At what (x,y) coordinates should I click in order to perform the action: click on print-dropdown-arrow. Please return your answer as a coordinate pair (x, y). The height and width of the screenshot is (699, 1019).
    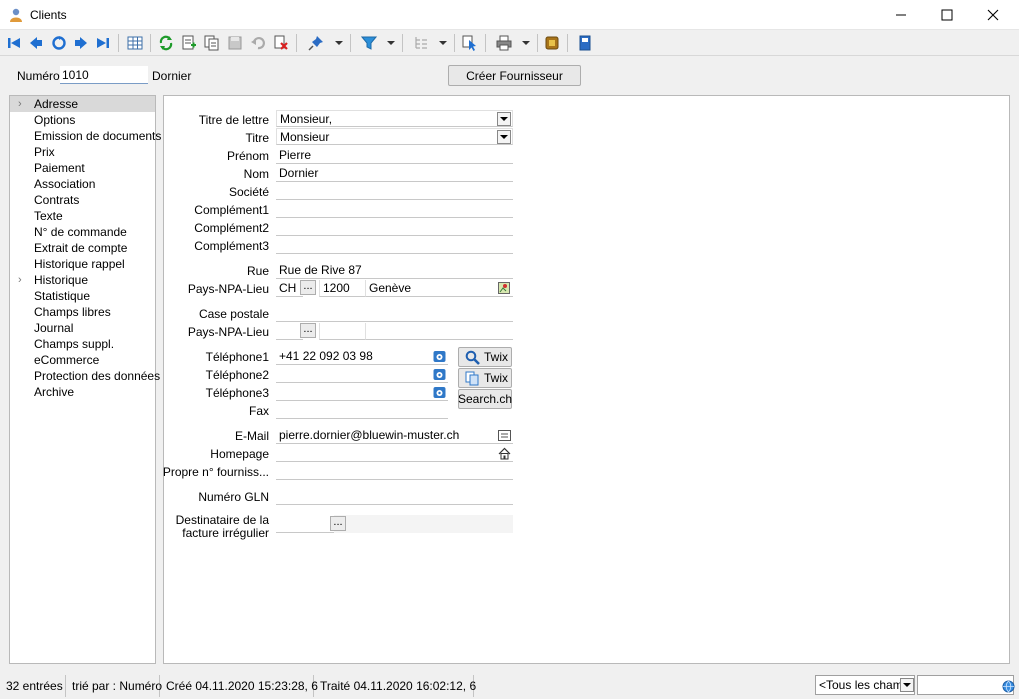
    Looking at the image, I should click on (526, 43).